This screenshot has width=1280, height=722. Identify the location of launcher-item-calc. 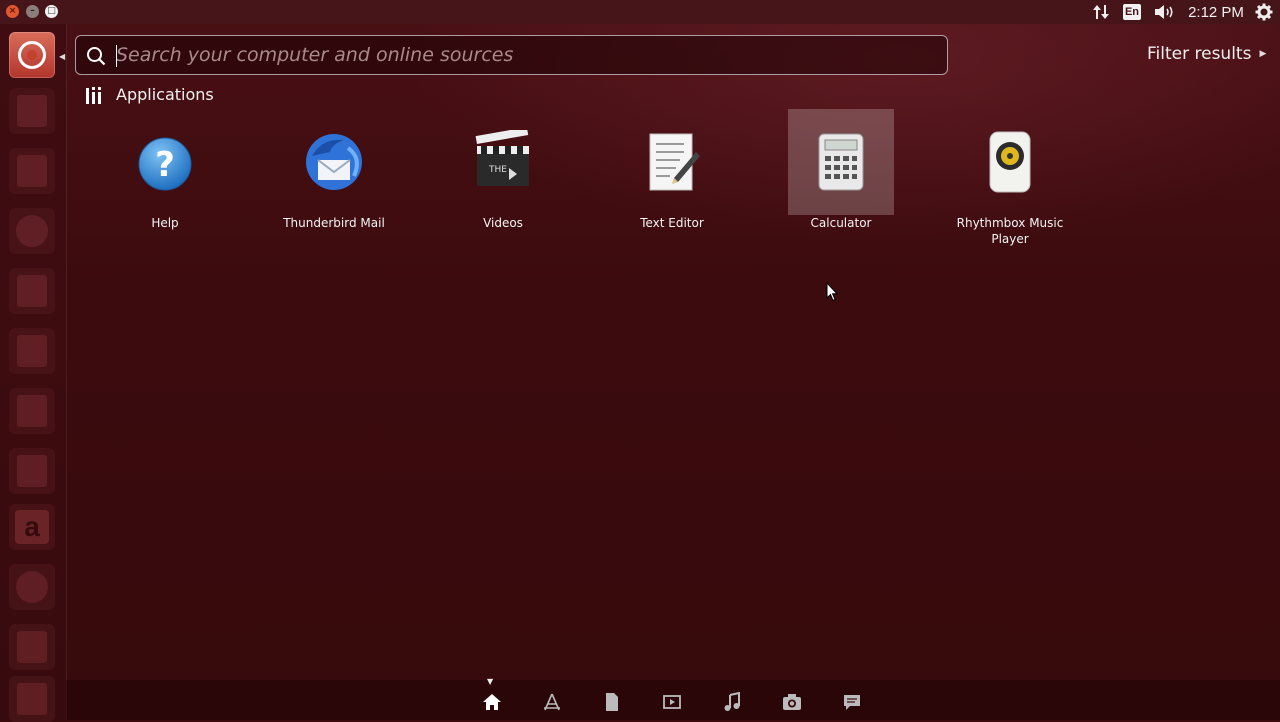
(32, 411).